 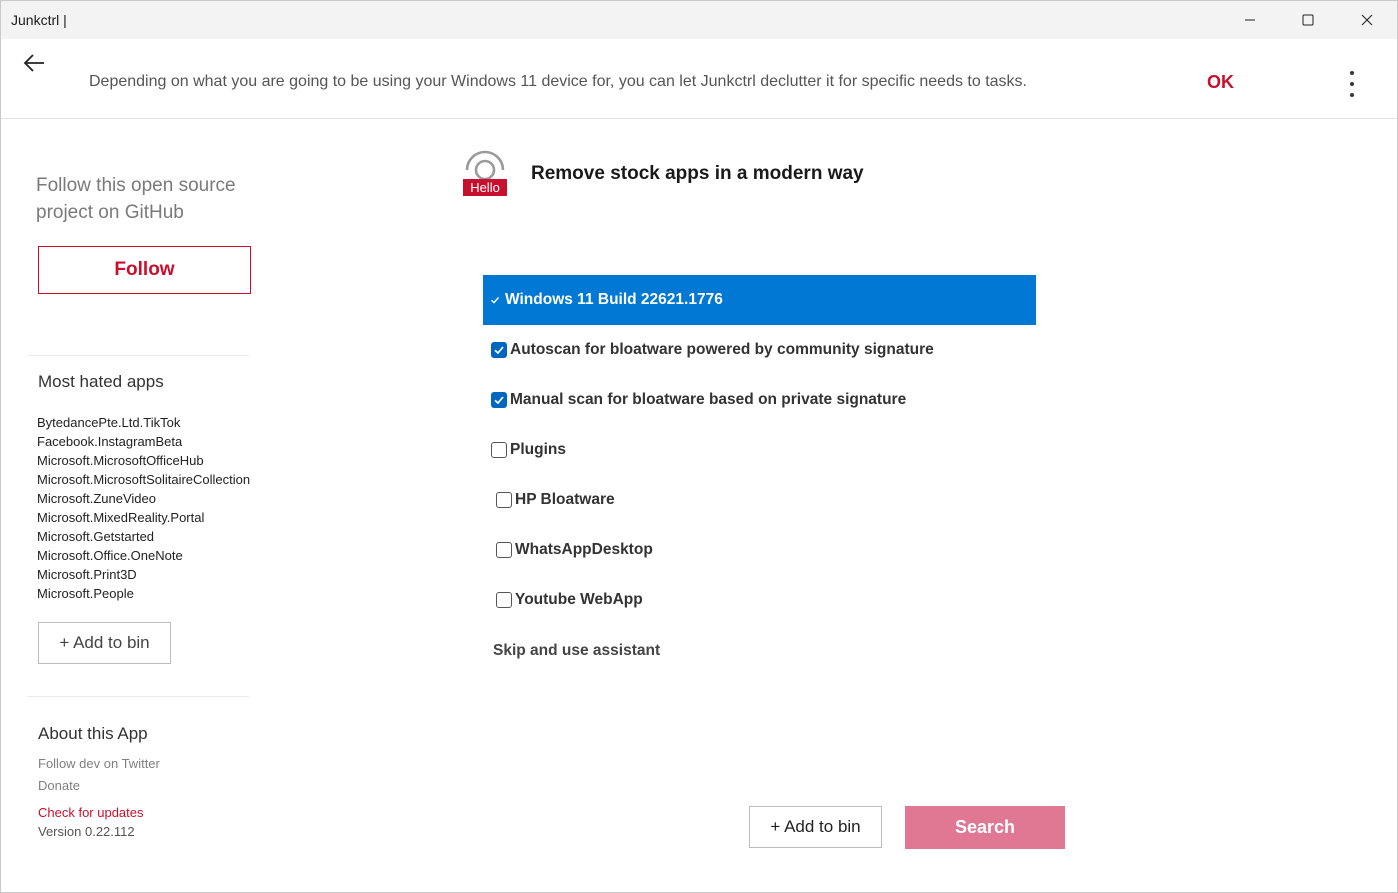 I want to click on list-item: Facebook.InstagramBeta, so click(x=144, y=441).